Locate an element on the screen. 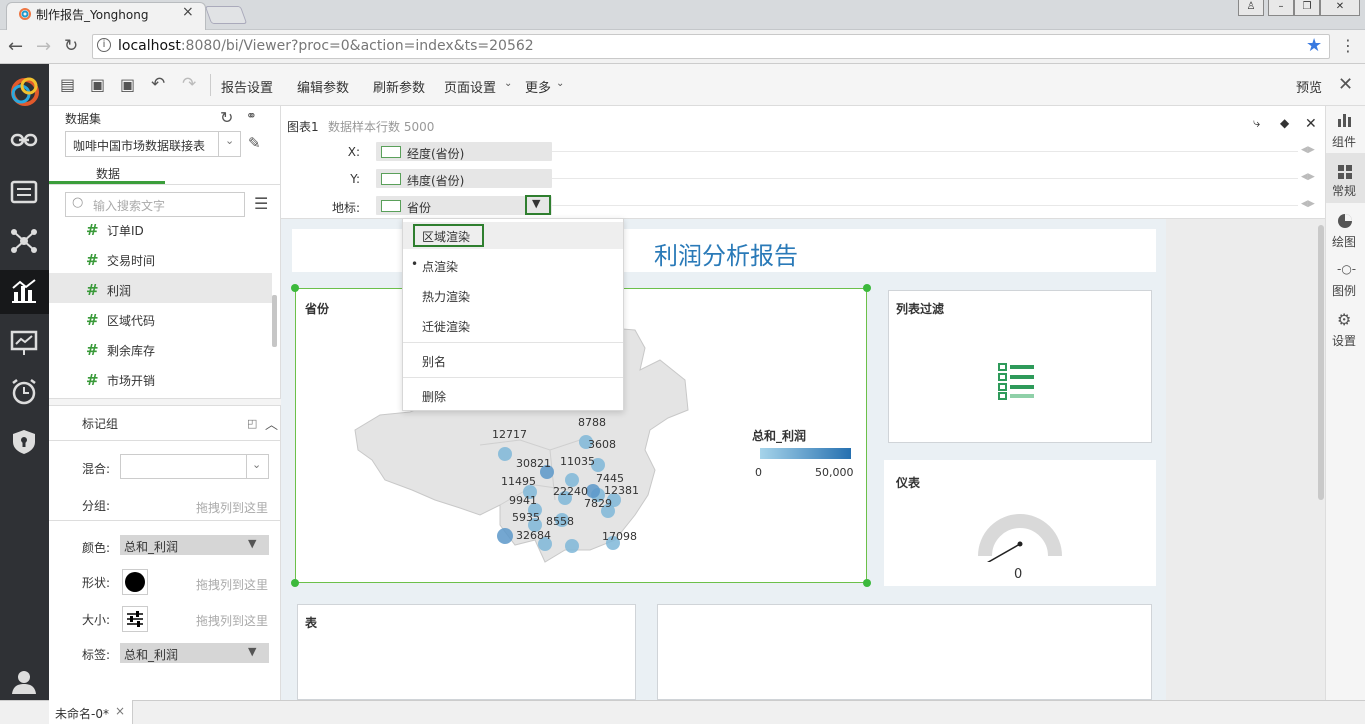 Image resolution: width=1365 pixels, height=724 pixels. edit-params-button: 编辑参数 is located at coordinates (323, 86).